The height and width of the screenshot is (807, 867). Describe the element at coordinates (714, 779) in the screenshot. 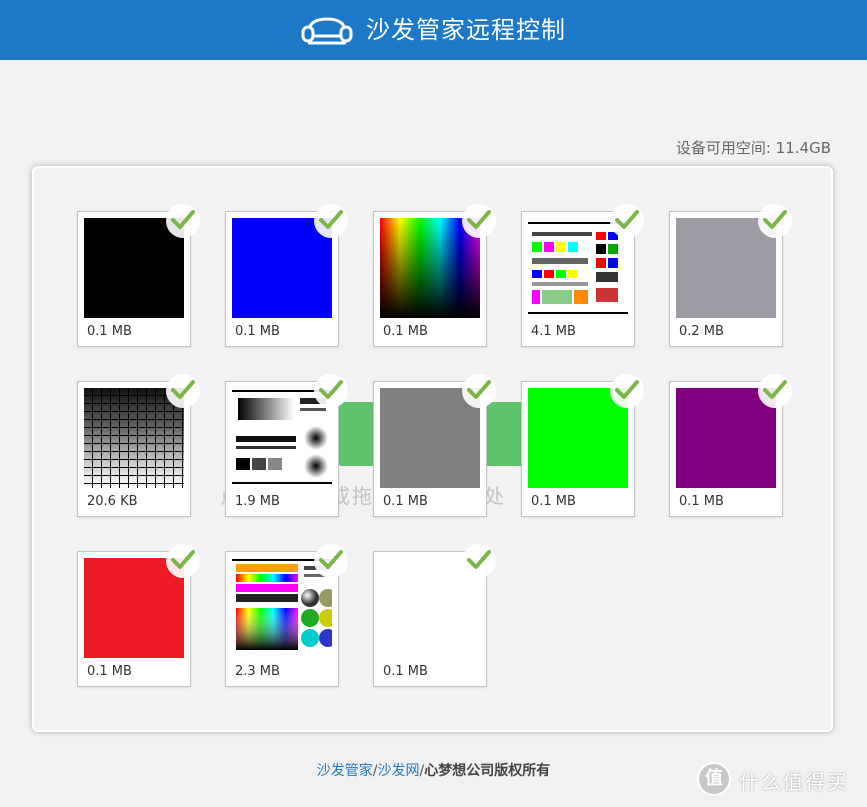

I see `watermark-badge: 值` at that location.